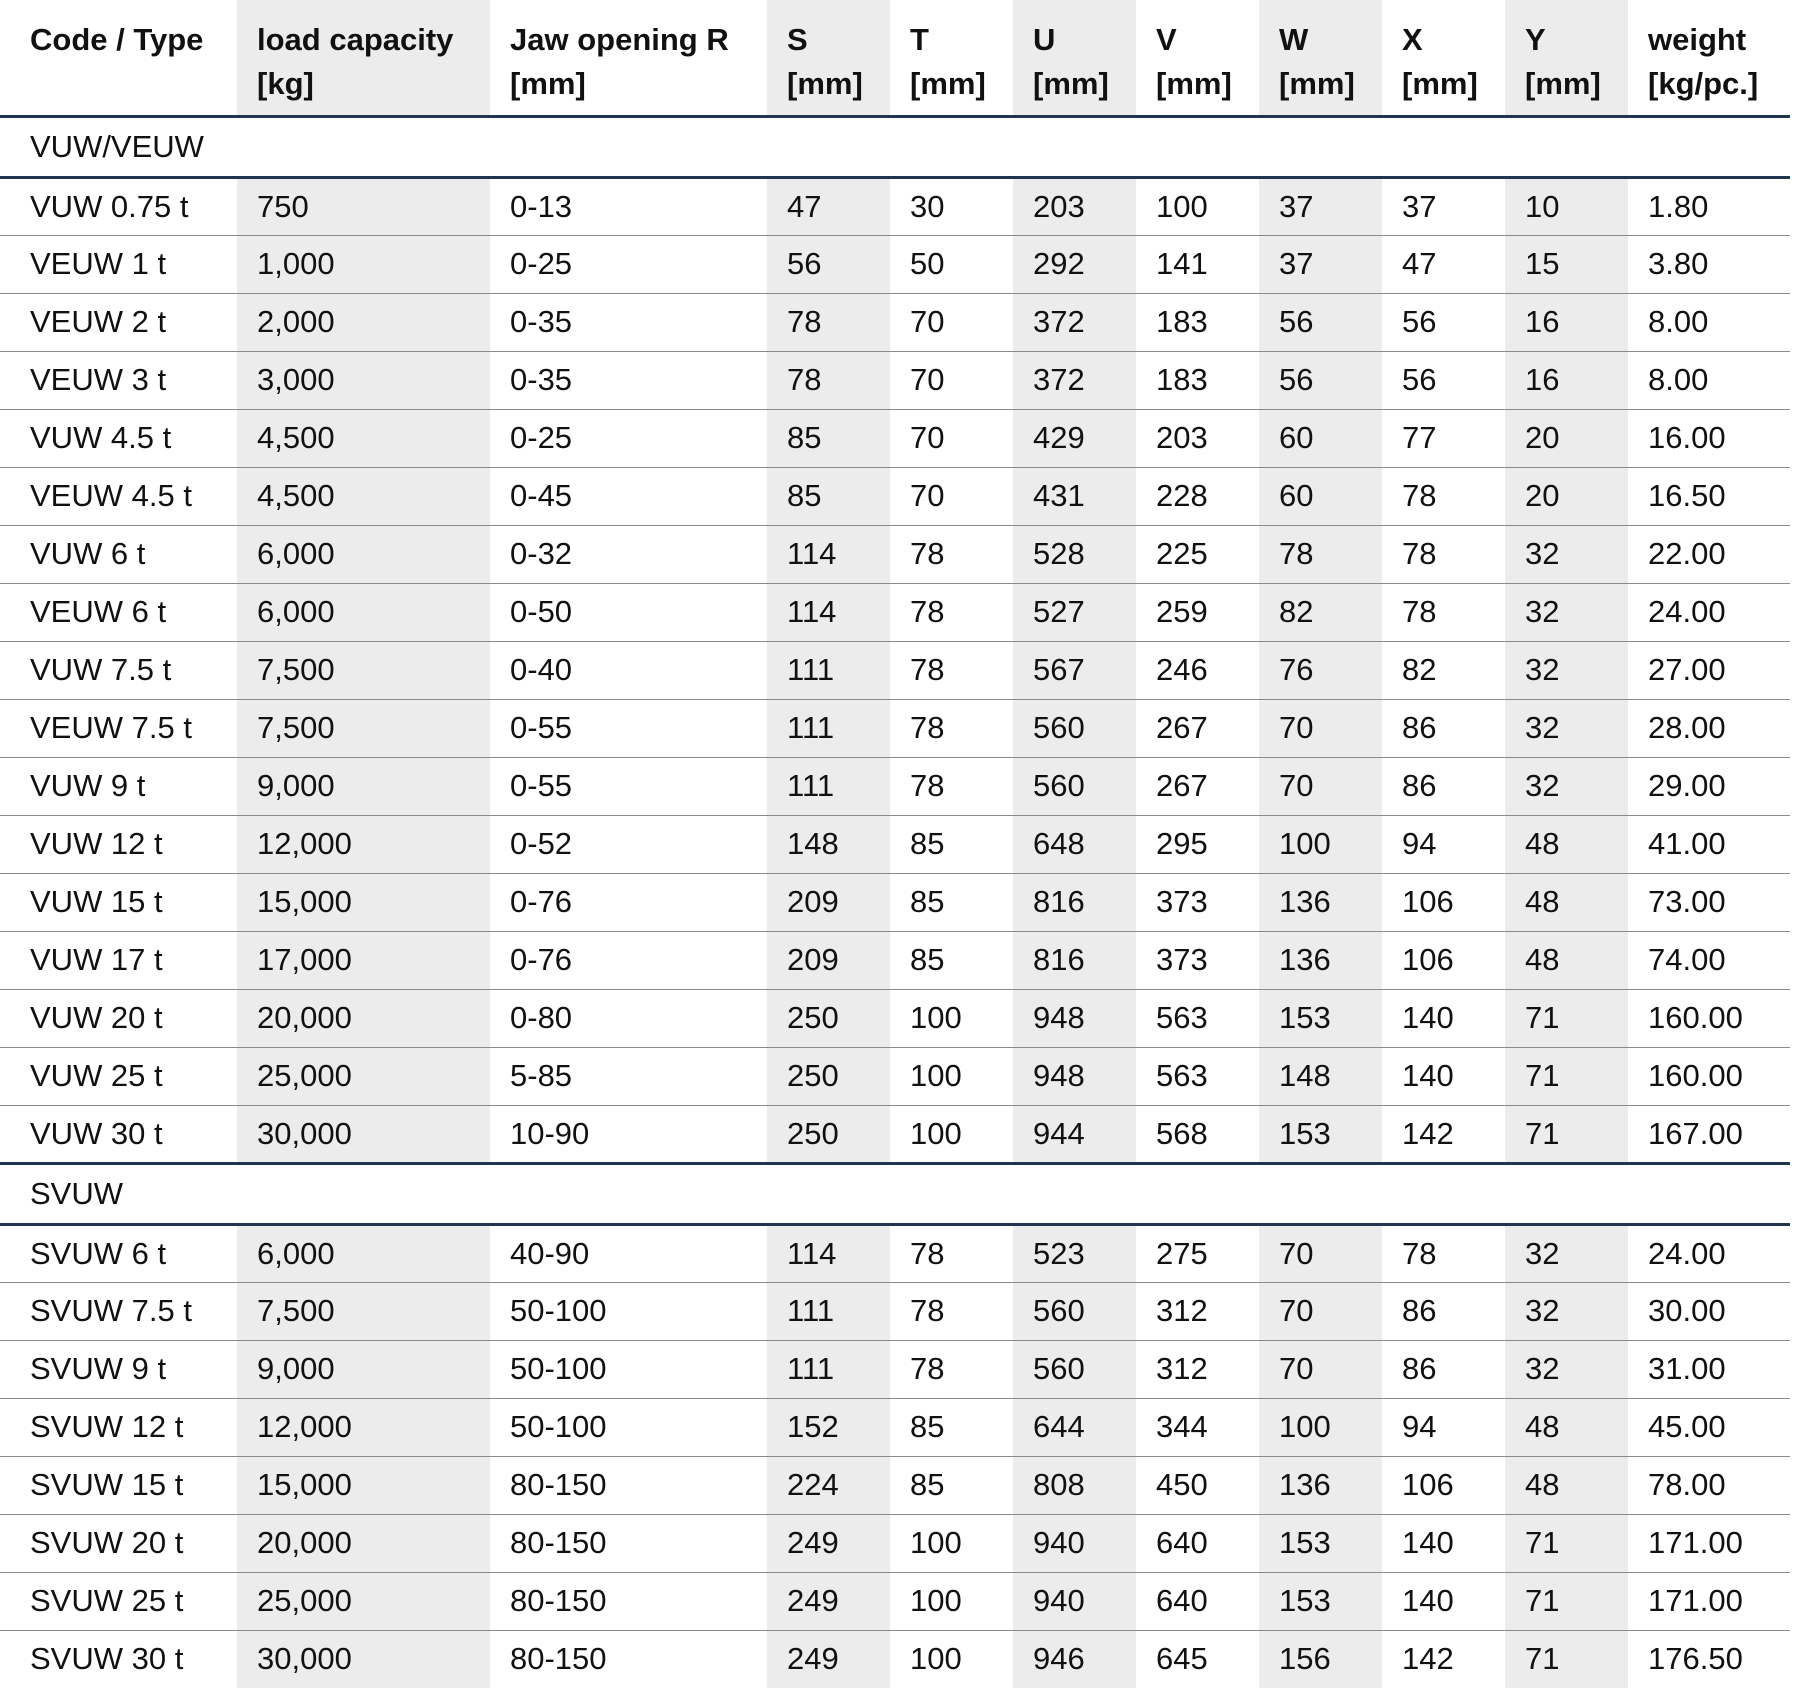  What do you see at coordinates (628, 206) in the screenshot?
I see `cell-jaw-opening: 0-13` at bounding box center [628, 206].